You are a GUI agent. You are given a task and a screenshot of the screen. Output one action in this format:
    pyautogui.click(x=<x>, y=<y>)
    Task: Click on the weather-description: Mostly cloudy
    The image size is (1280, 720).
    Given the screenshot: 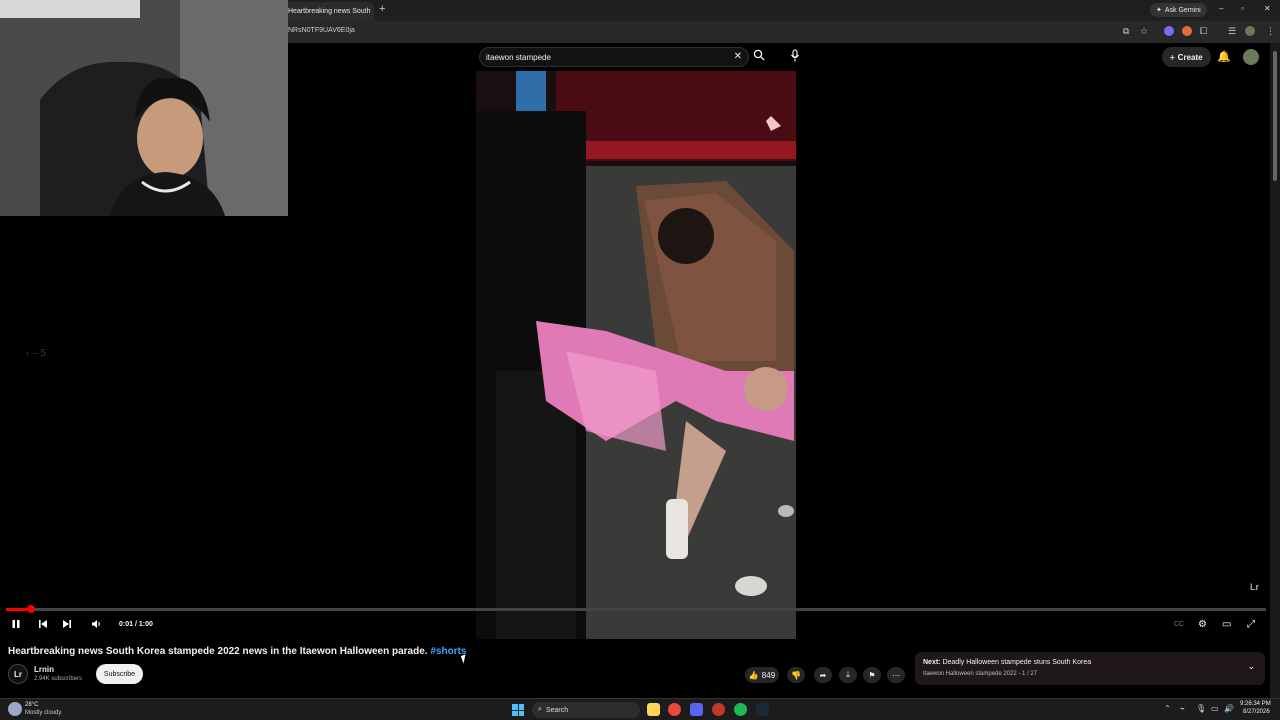 What is the action you would take?
    pyautogui.click(x=43, y=713)
    